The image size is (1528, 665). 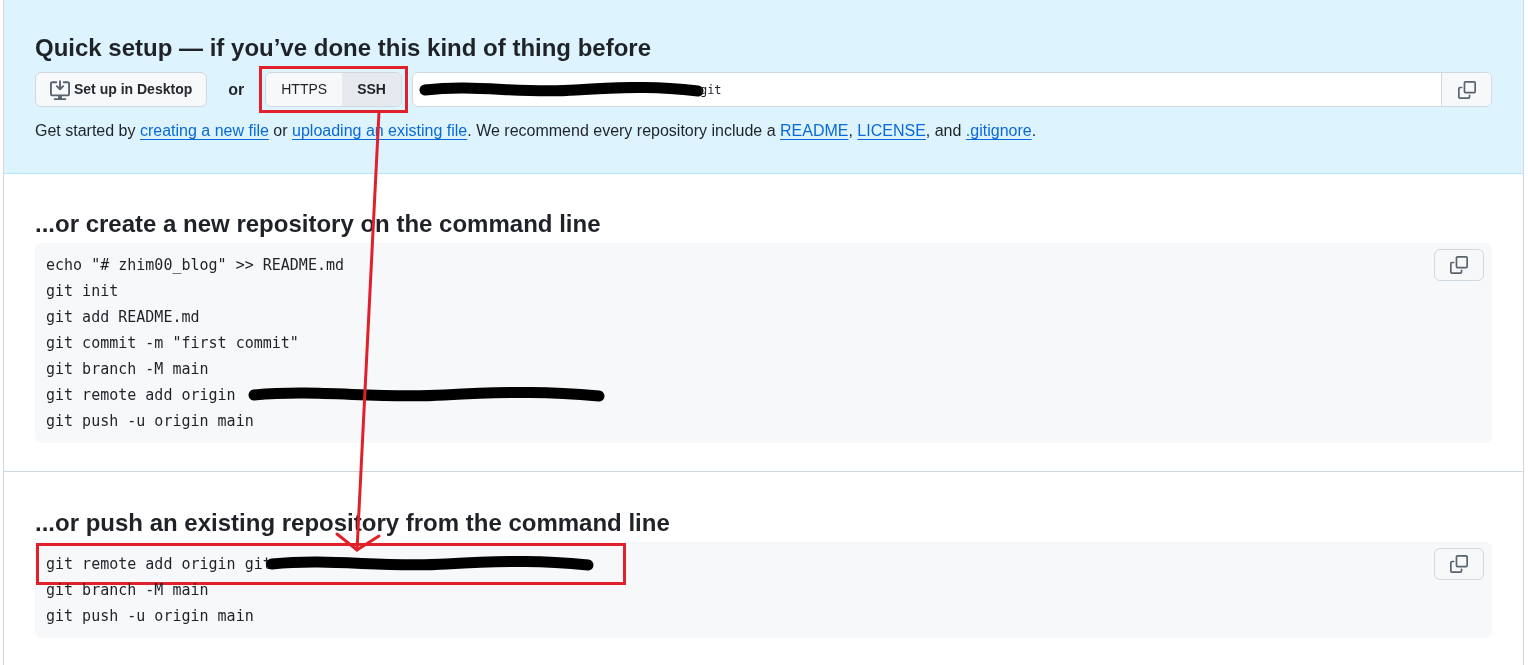 I want to click on desktop-download-icon, so click(x=60, y=89).